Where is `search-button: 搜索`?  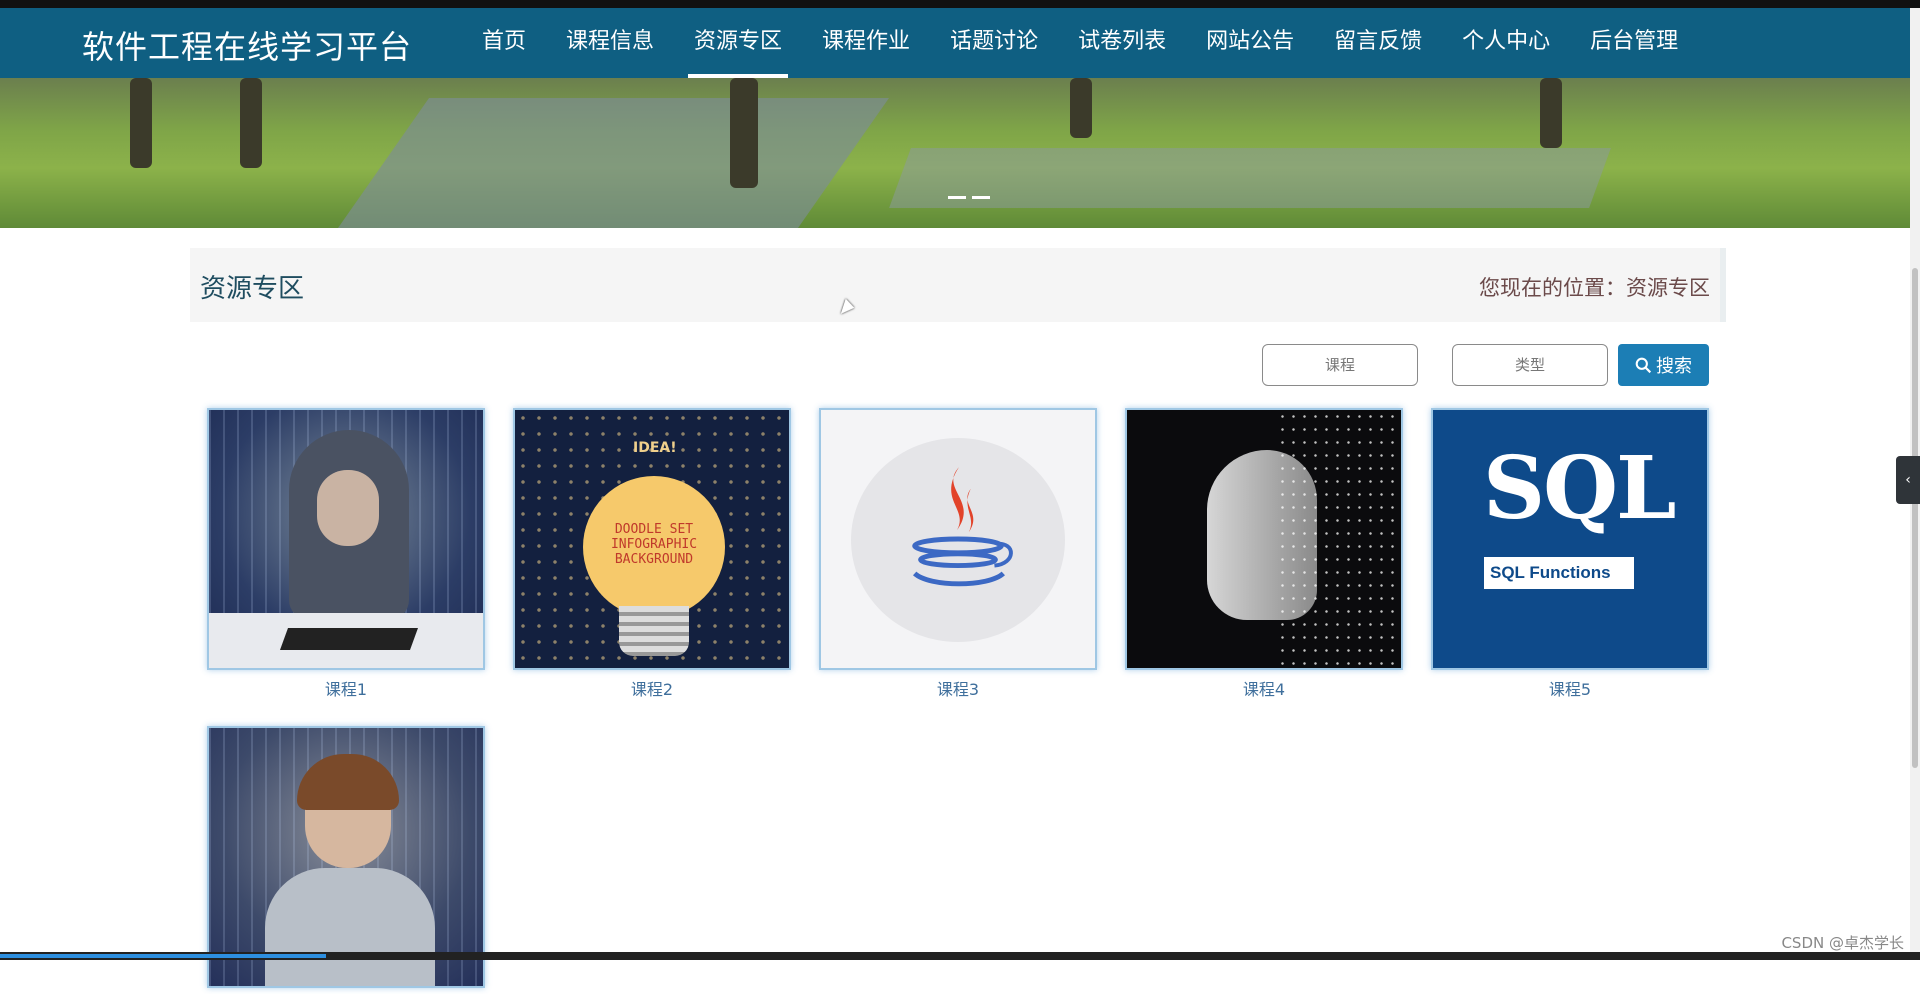 search-button: 搜索 is located at coordinates (1663, 365).